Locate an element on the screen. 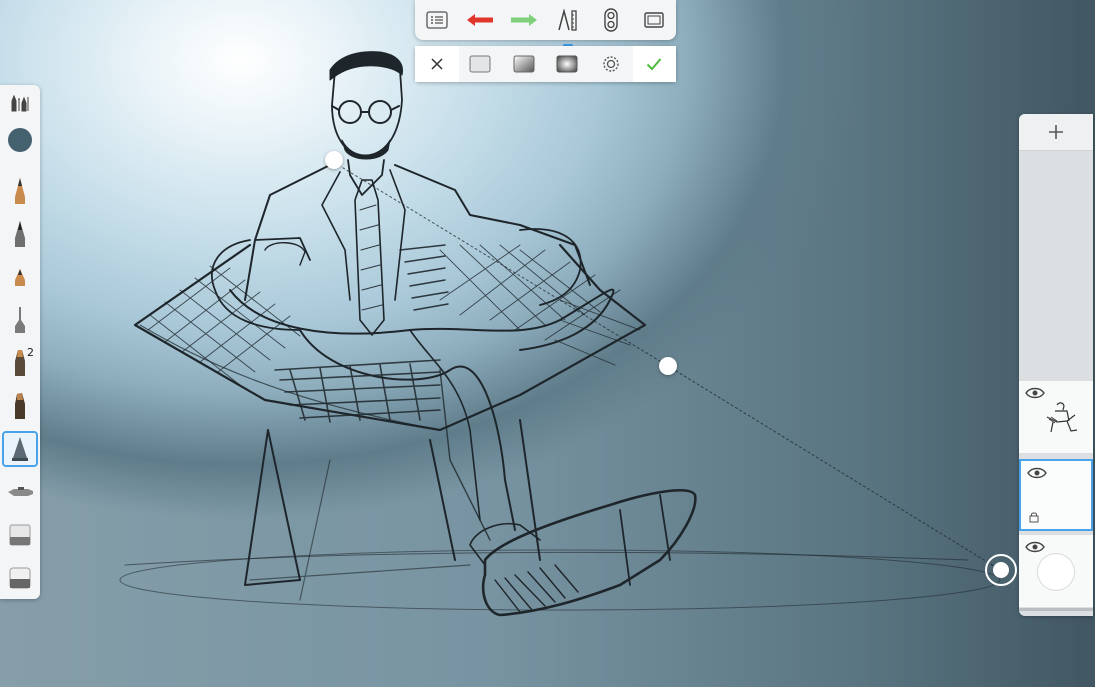 The image size is (1095, 687). eraser-soft is located at coordinates (20, 535).